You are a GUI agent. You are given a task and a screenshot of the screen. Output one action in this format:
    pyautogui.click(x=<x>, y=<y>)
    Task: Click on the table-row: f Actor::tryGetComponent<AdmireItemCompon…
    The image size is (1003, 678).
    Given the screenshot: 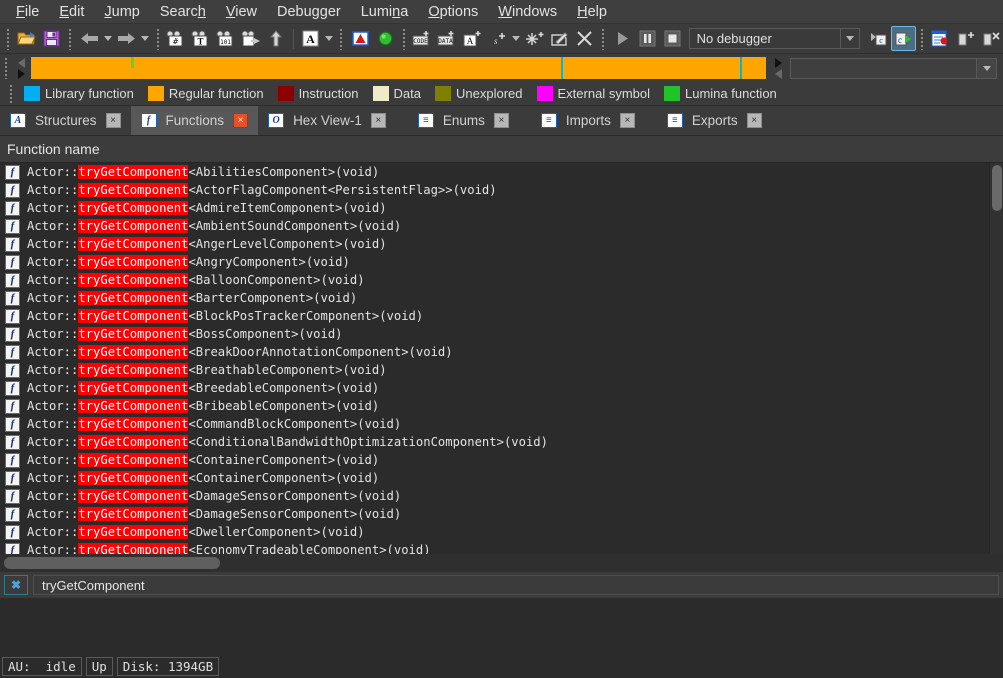 What is the action you would take?
    pyautogui.click(x=501, y=208)
    